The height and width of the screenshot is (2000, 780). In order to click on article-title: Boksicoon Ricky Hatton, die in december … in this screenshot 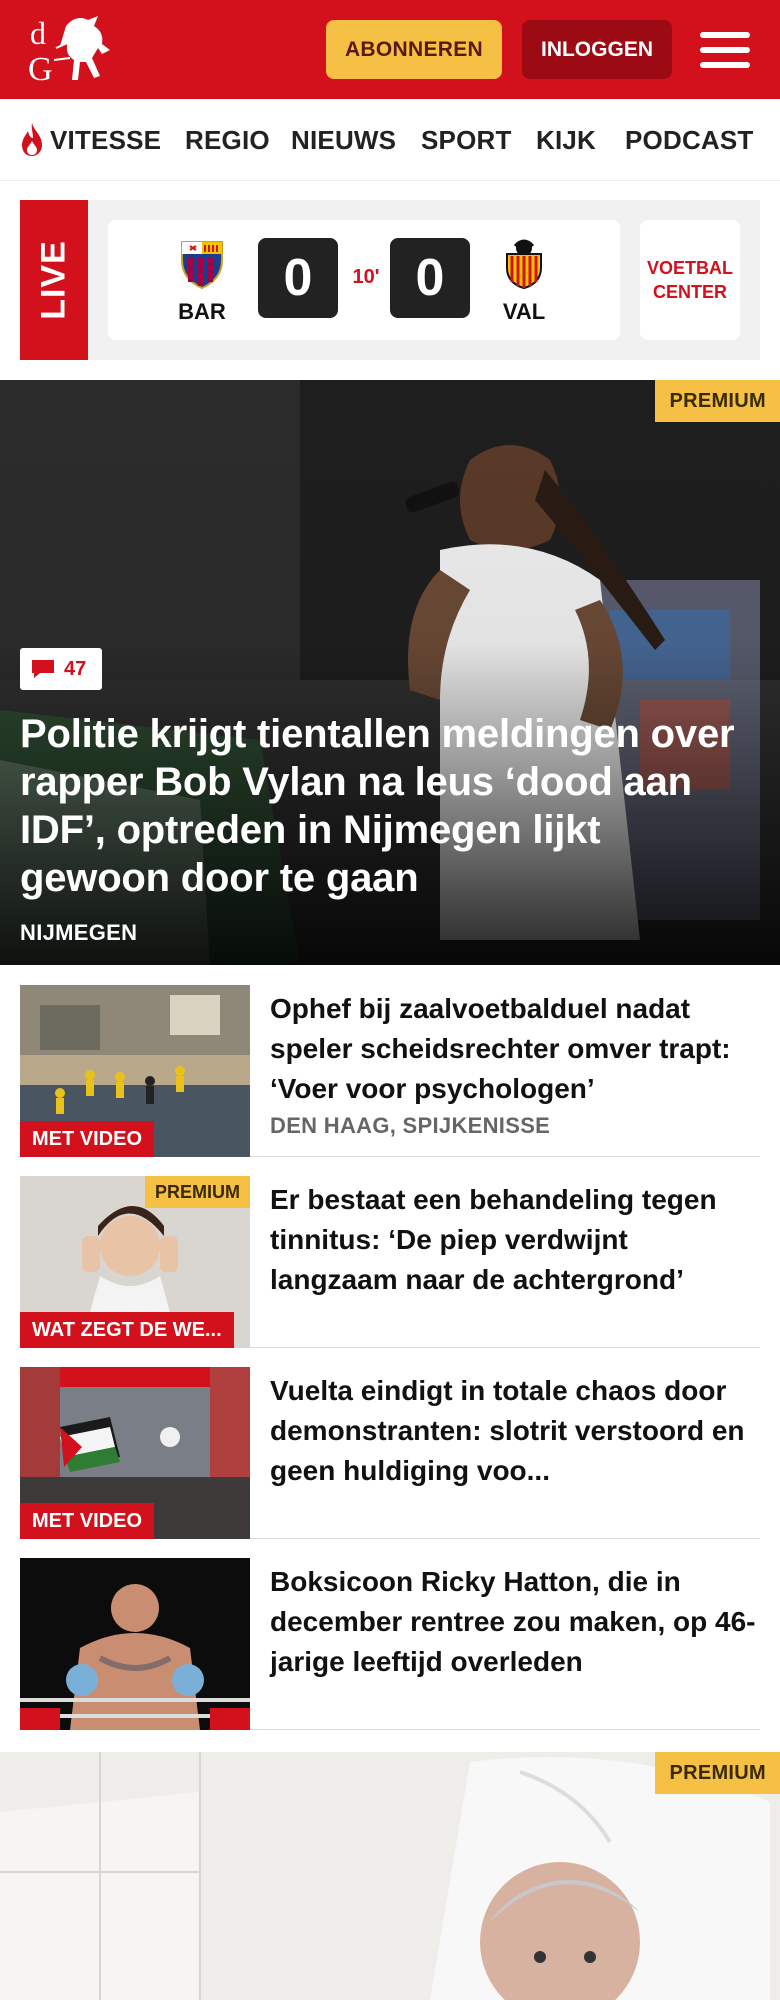, I will do `click(515, 1622)`.